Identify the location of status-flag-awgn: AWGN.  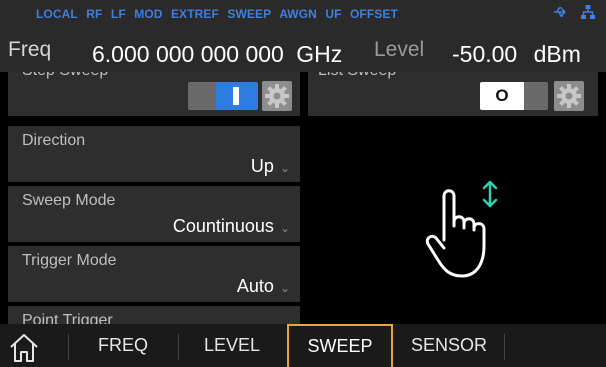
(298, 14).